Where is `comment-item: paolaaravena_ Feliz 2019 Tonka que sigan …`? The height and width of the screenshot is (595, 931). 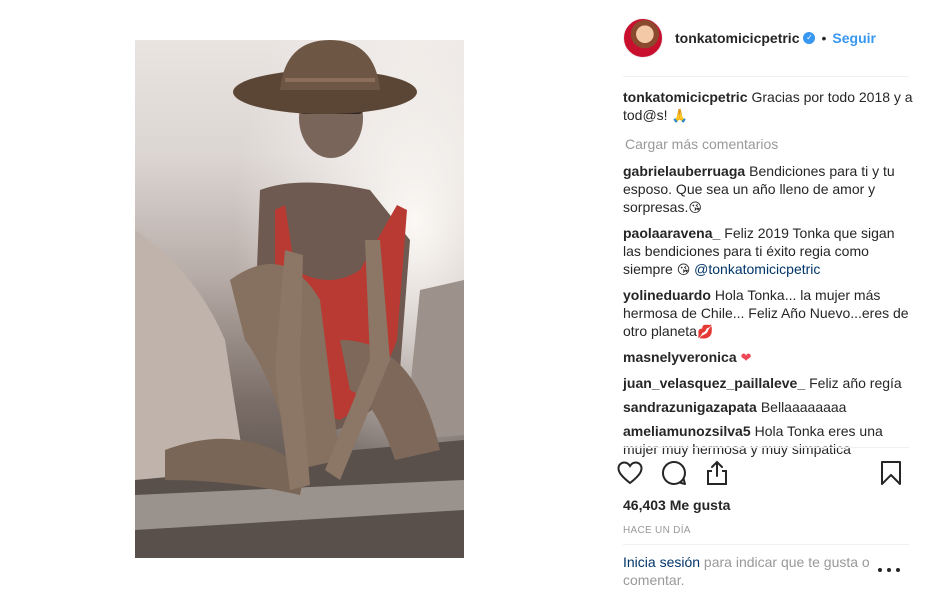
comment-item: paolaaravena_ Feliz 2019 Tonka que sigan … is located at coordinates (768, 252).